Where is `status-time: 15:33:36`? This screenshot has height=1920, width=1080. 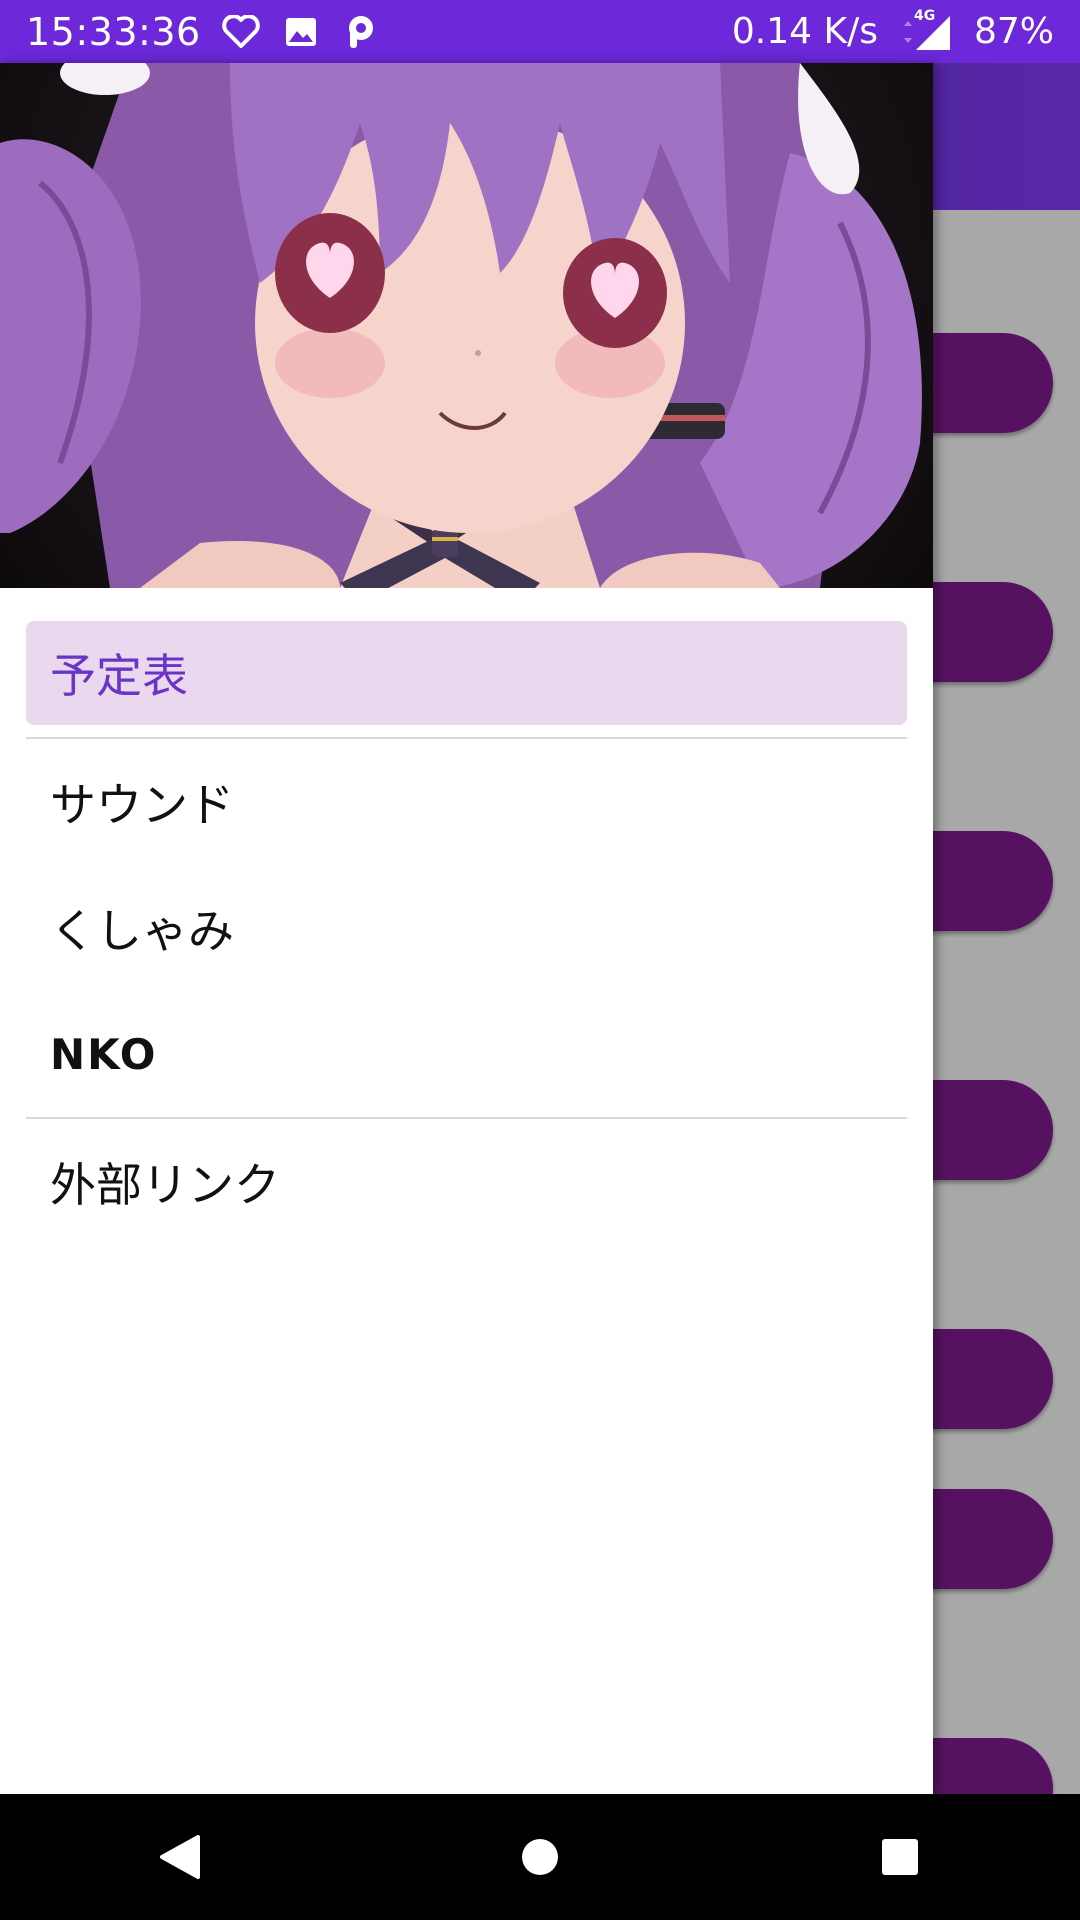
status-time: 15:33:36 is located at coordinates (113, 31).